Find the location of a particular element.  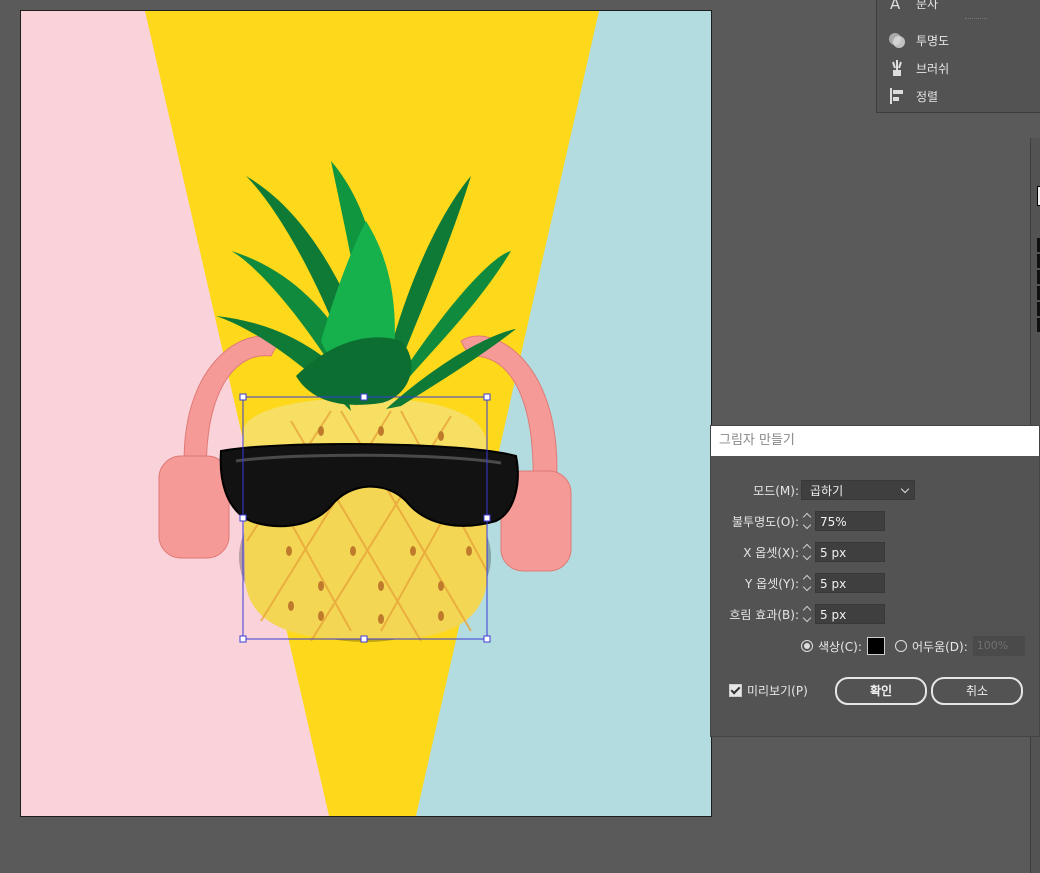

color-label: 색상(C): is located at coordinates (840, 646).